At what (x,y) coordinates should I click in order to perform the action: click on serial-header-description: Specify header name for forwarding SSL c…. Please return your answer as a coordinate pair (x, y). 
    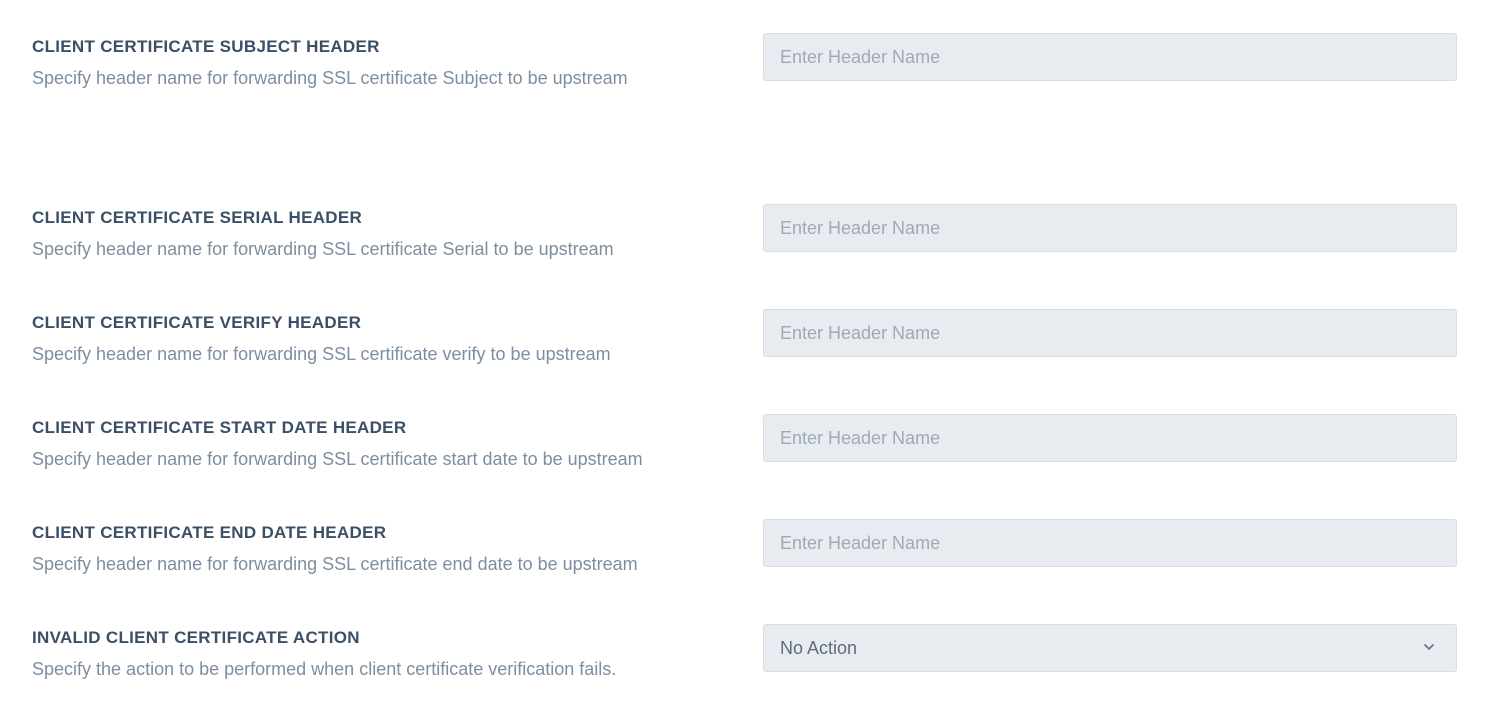
    Looking at the image, I should click on (323, 249).